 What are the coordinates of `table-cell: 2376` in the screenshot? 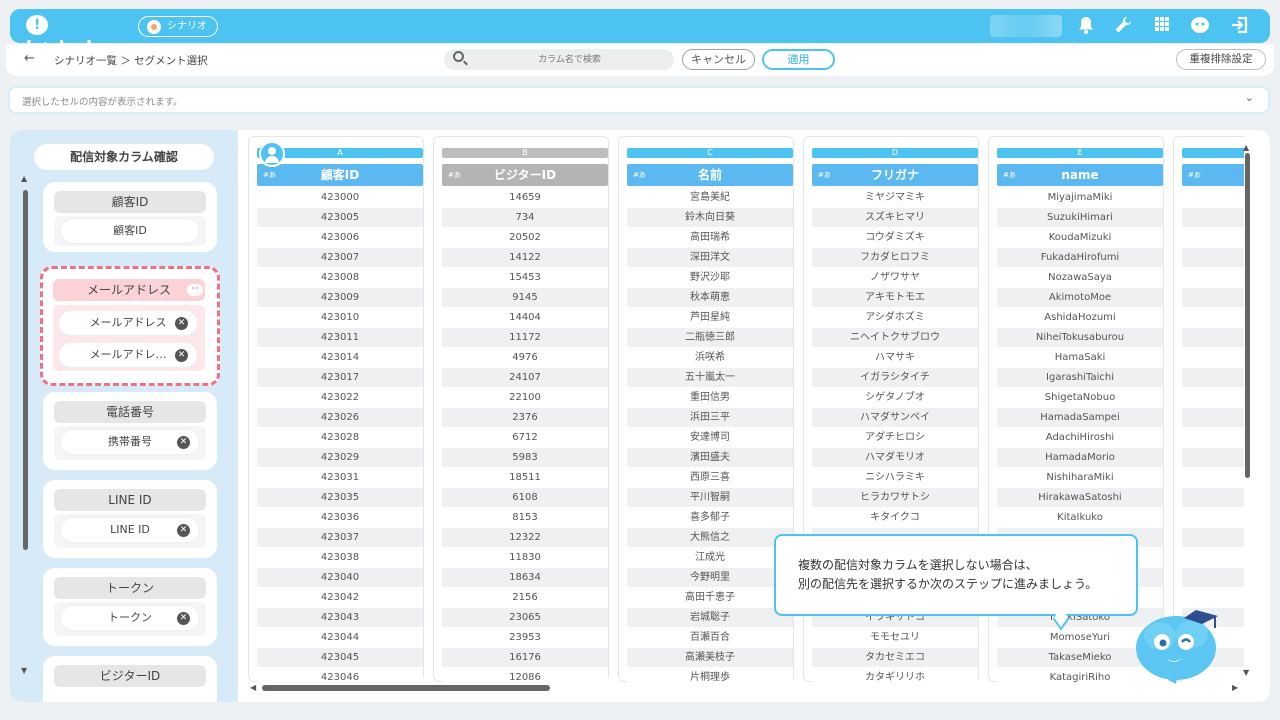 It's located at (525, 418).